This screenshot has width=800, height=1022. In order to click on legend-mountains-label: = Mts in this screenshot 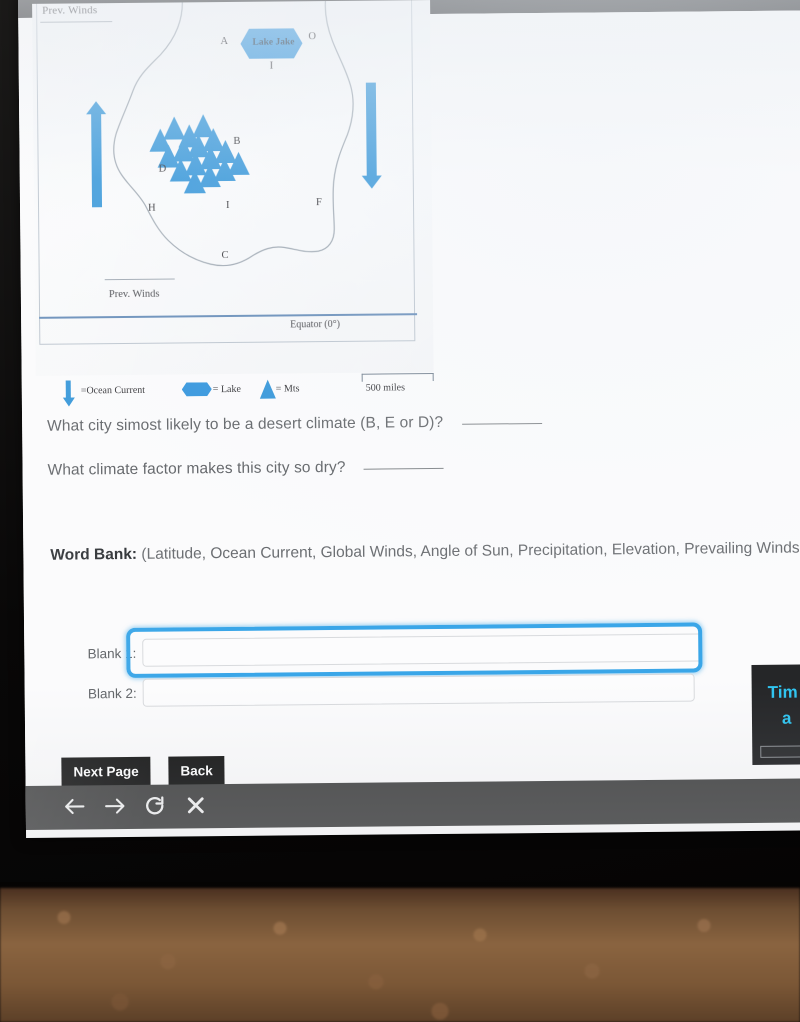, I will do `click(287, 389)`.